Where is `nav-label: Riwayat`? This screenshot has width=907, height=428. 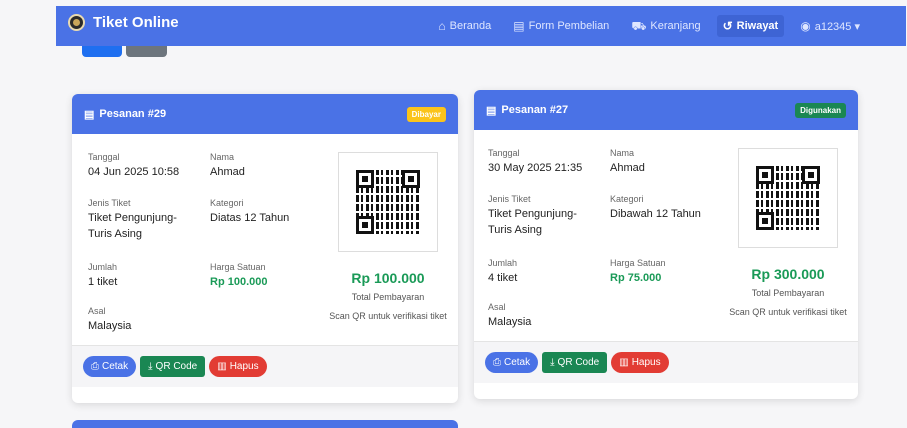
nav-label: Riwayat is located at coordinates (757, 26).